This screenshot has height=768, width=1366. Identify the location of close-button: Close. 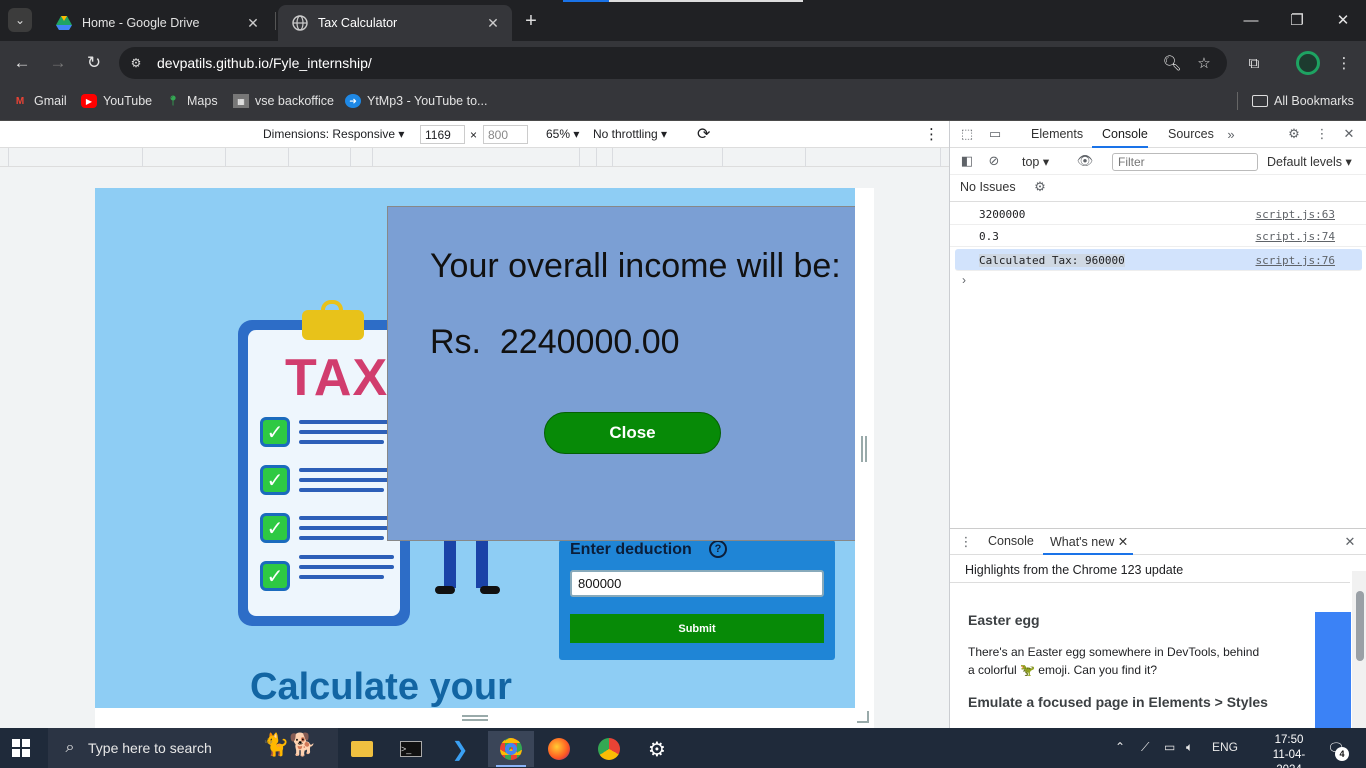
(632, 433).